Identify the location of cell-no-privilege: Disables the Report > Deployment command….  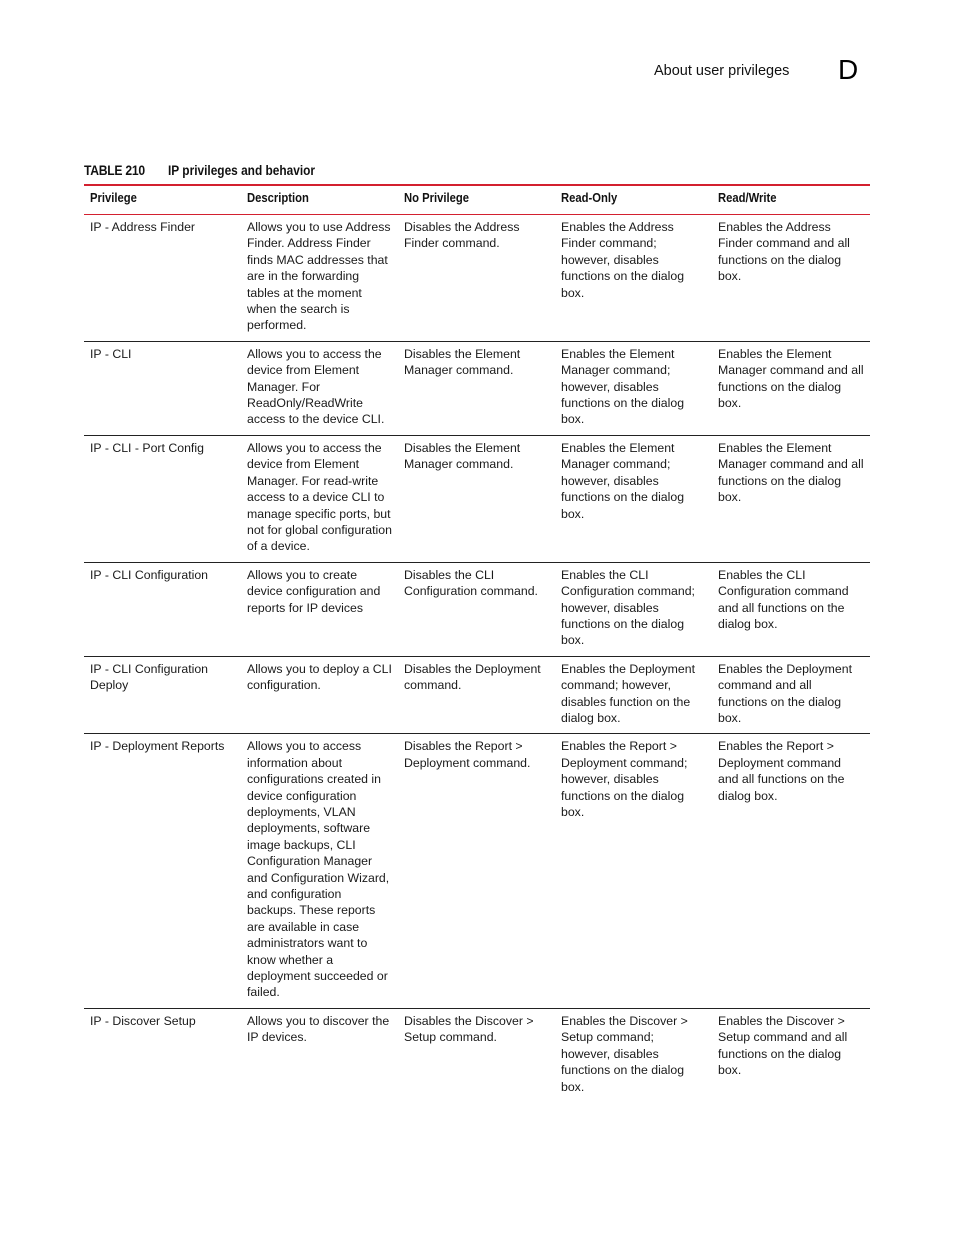
(476, 871).